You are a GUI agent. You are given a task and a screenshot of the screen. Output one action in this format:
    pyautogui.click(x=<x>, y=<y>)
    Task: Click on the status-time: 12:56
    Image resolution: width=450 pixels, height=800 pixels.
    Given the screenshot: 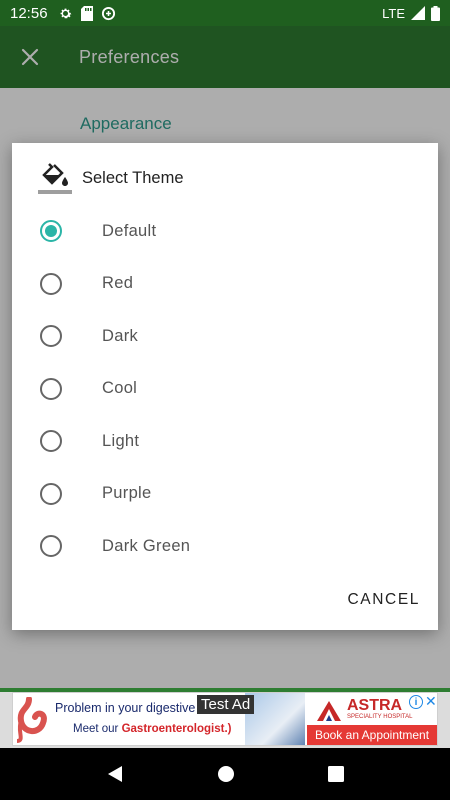 What is the action you would take?
    pyautogui.click(x=29, y=13)
    